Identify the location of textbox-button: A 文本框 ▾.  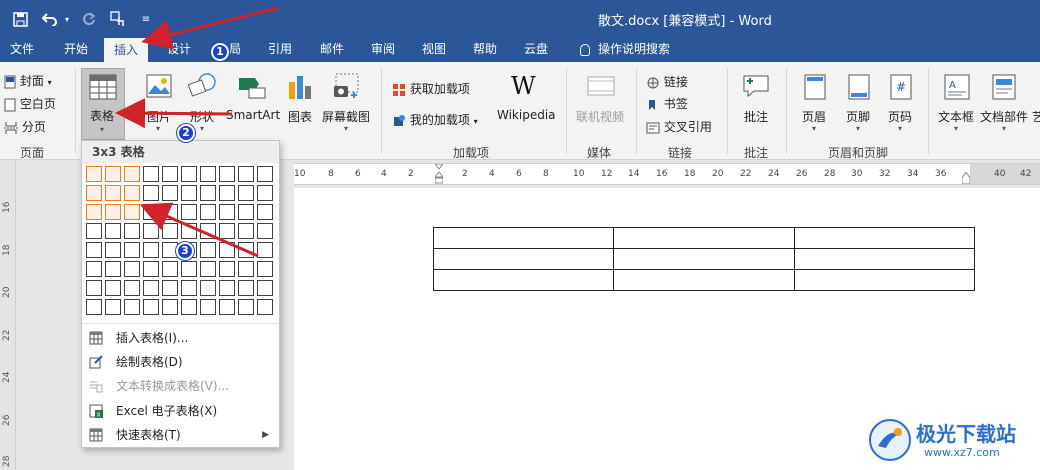
(958, 104).